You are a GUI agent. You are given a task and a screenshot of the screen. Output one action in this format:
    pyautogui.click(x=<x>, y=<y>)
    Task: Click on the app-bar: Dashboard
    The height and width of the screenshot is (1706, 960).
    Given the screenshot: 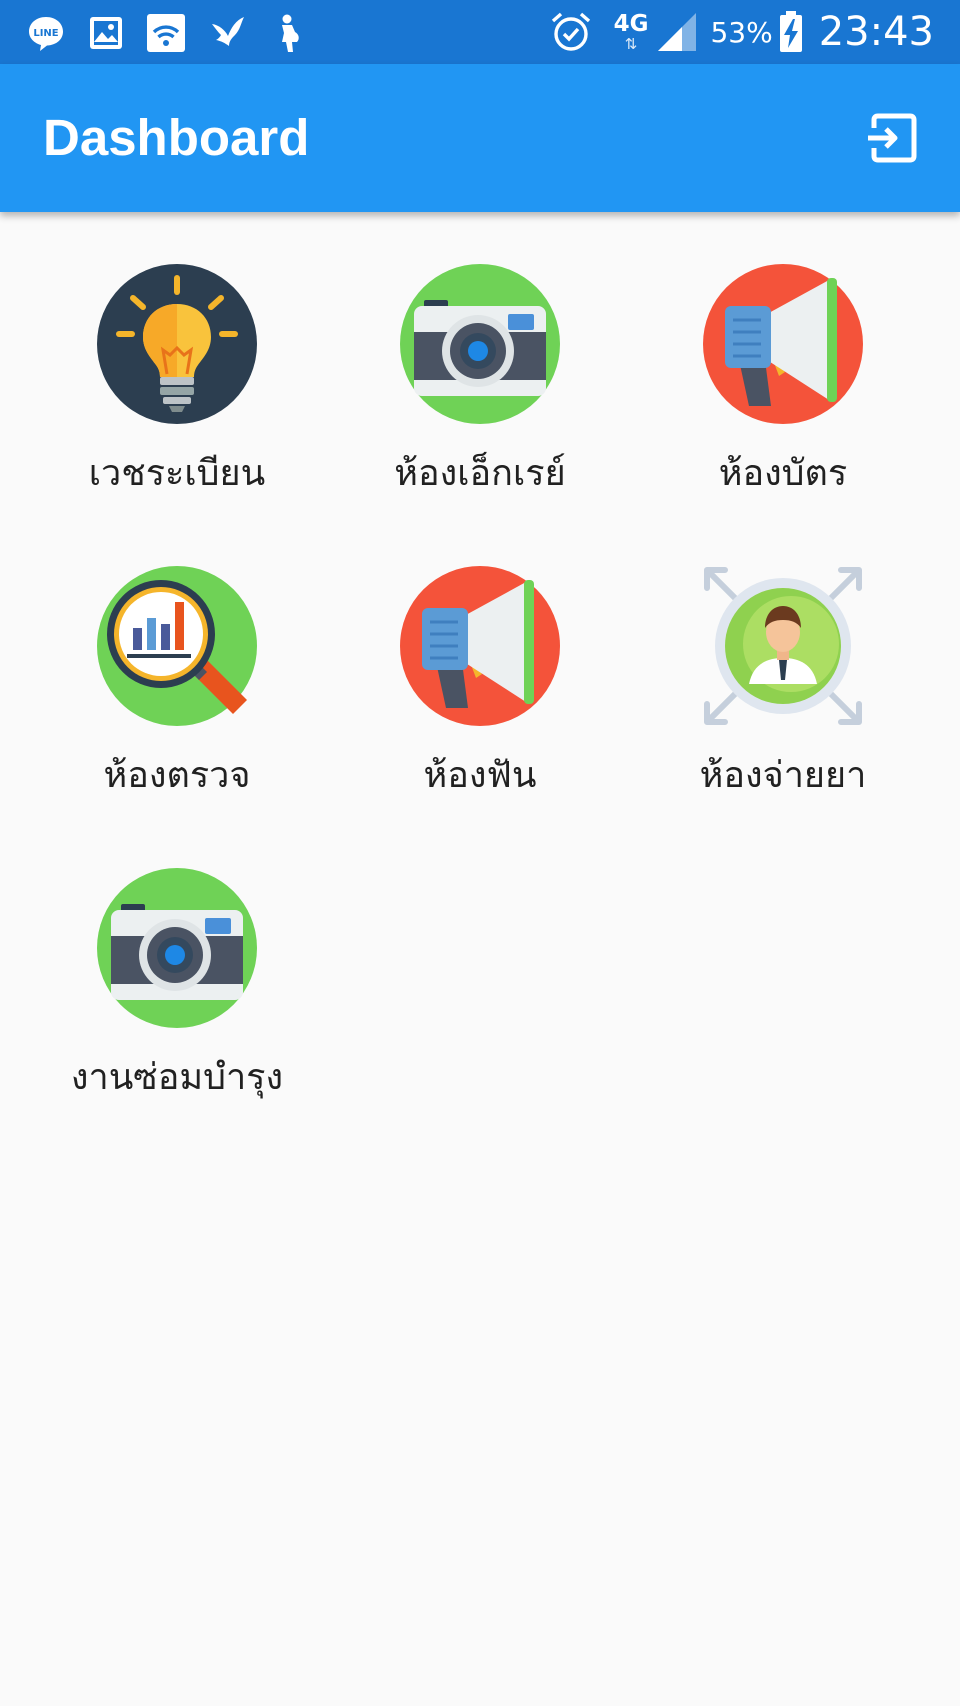 What is the action you would take?
    pyautogui.click(x=480, y=138)
    